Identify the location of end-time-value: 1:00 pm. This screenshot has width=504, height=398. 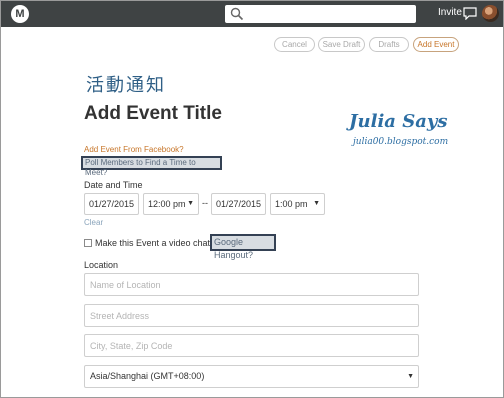
(291, 204).